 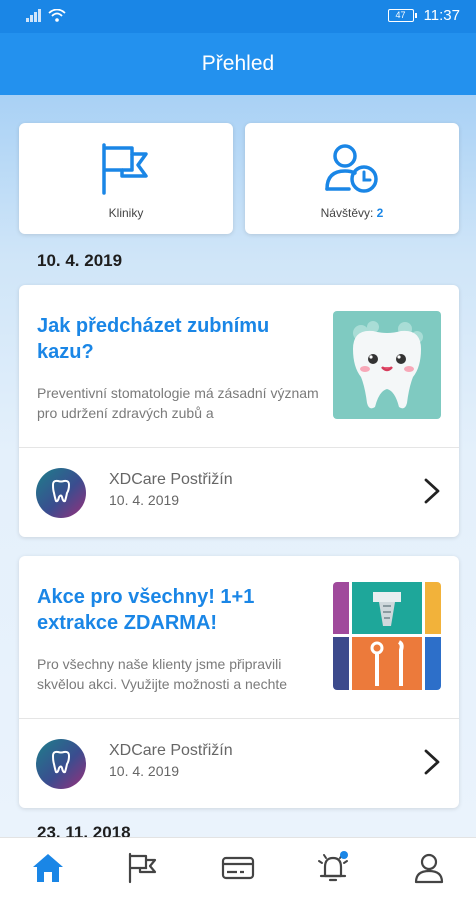 I want to click on card-icon, so click(x=238, y=870).